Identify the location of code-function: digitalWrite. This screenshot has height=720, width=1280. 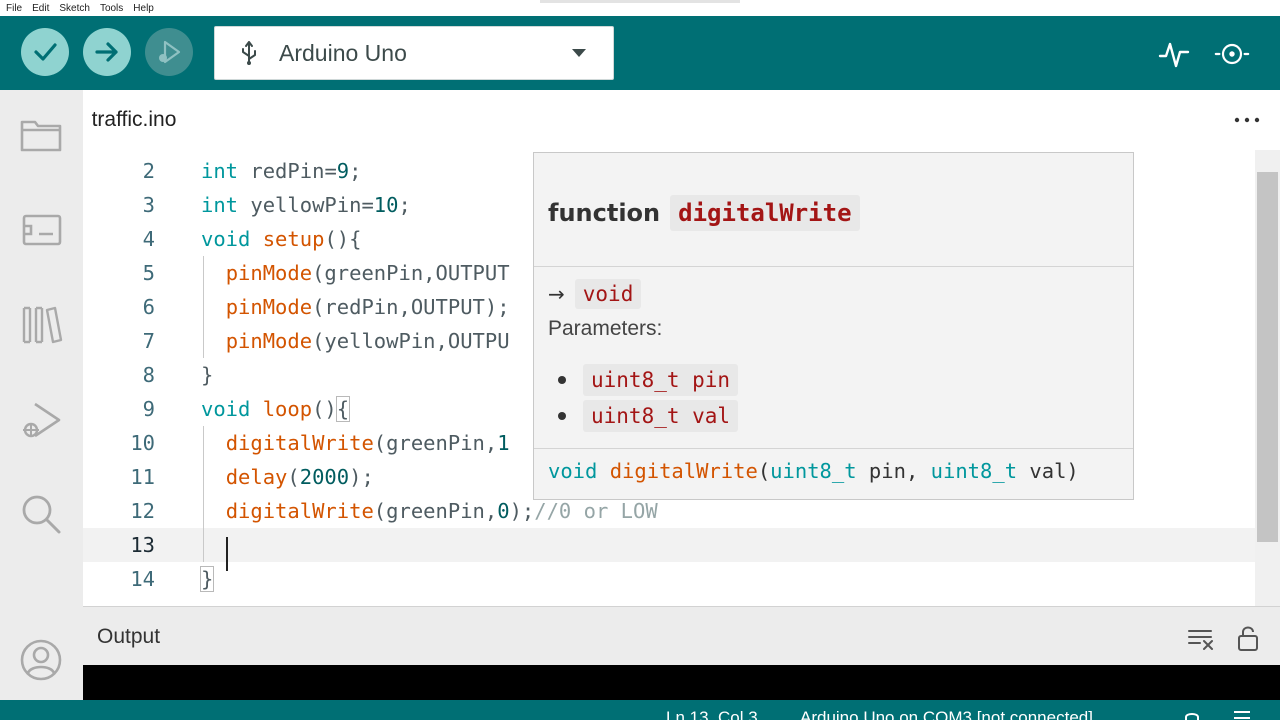
(299, 511).